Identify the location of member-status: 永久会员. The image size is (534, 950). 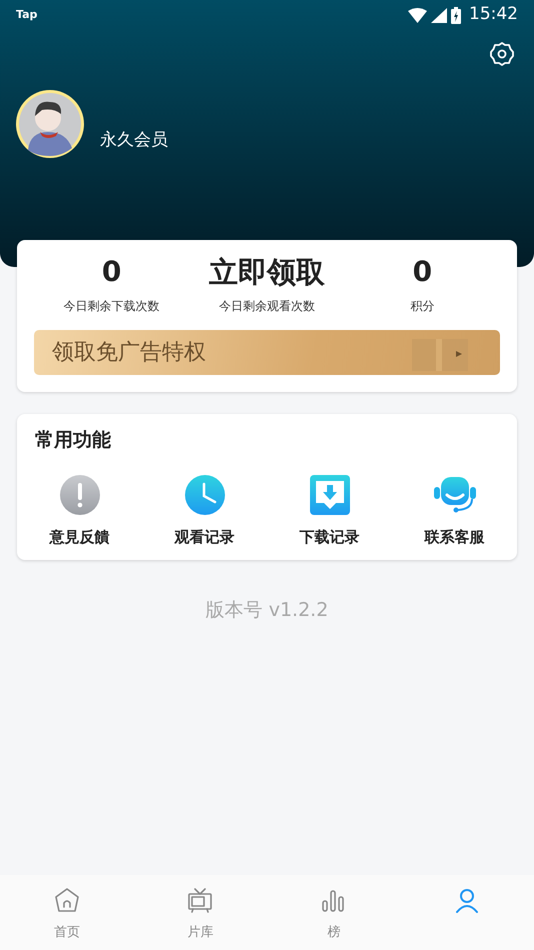
(134, 140).